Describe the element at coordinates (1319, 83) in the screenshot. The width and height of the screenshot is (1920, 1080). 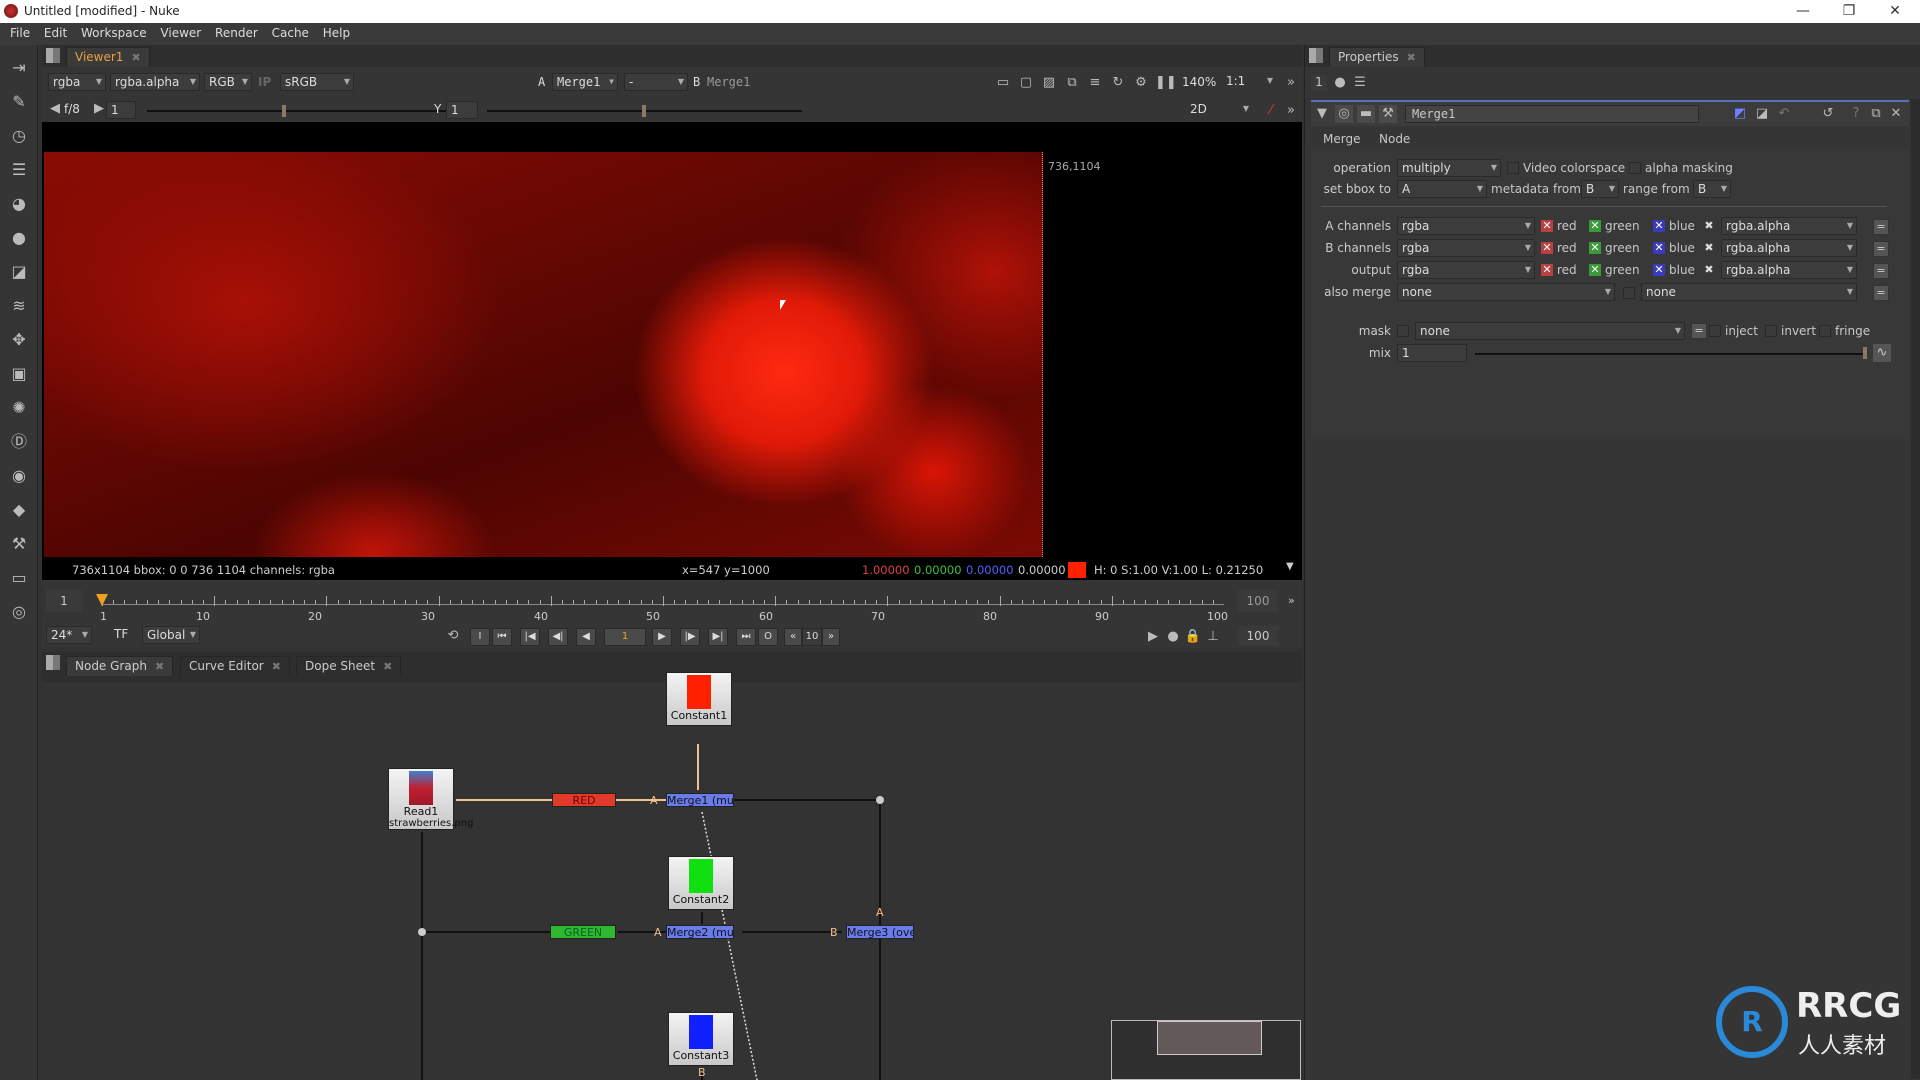
I see `max-panels-field: 1` at that location.